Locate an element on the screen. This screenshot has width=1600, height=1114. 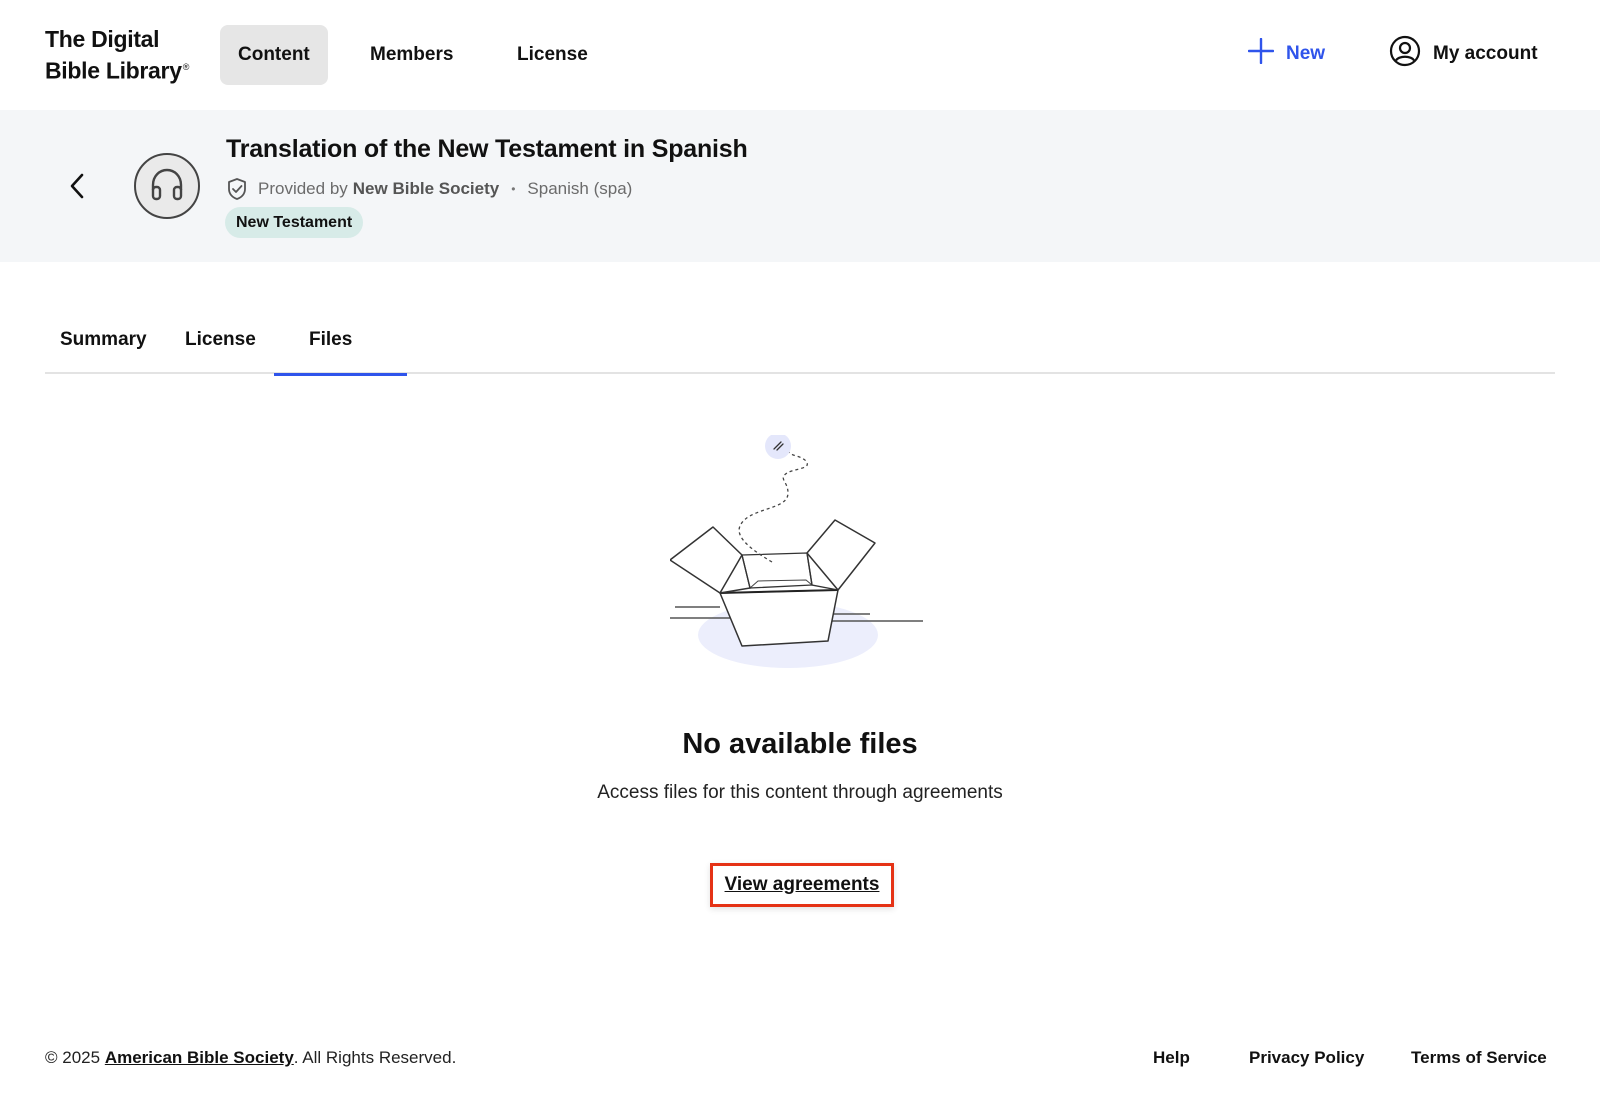
empty-box-illustration is located at coordinates (799, 559).